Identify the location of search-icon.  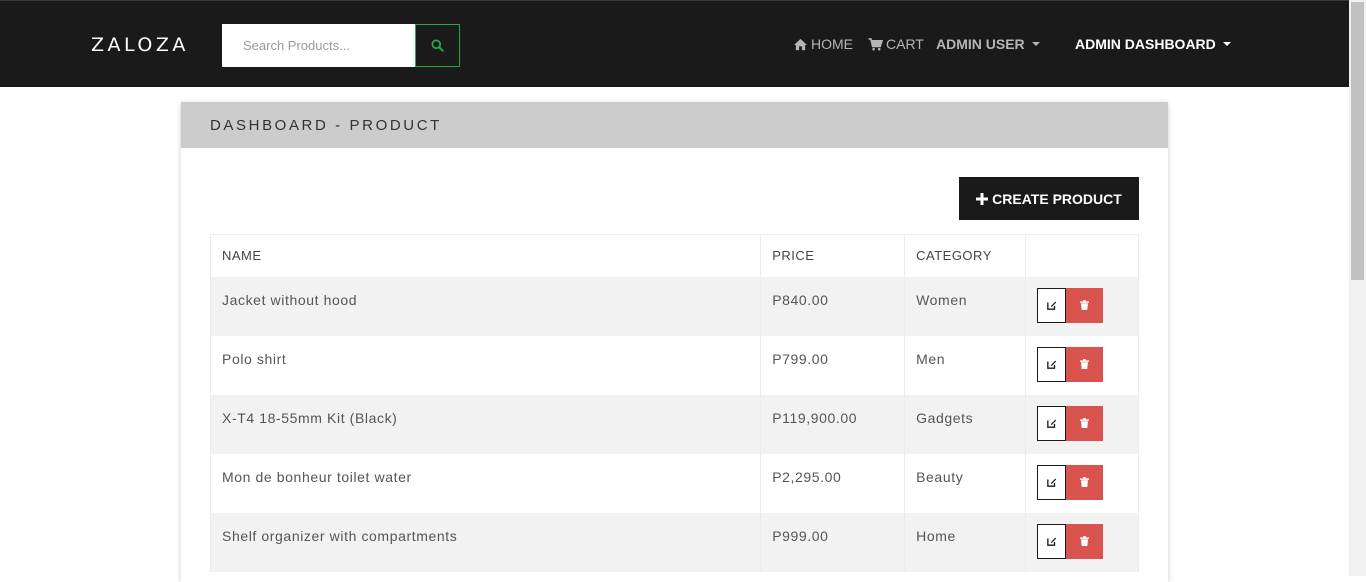
(437, 45).